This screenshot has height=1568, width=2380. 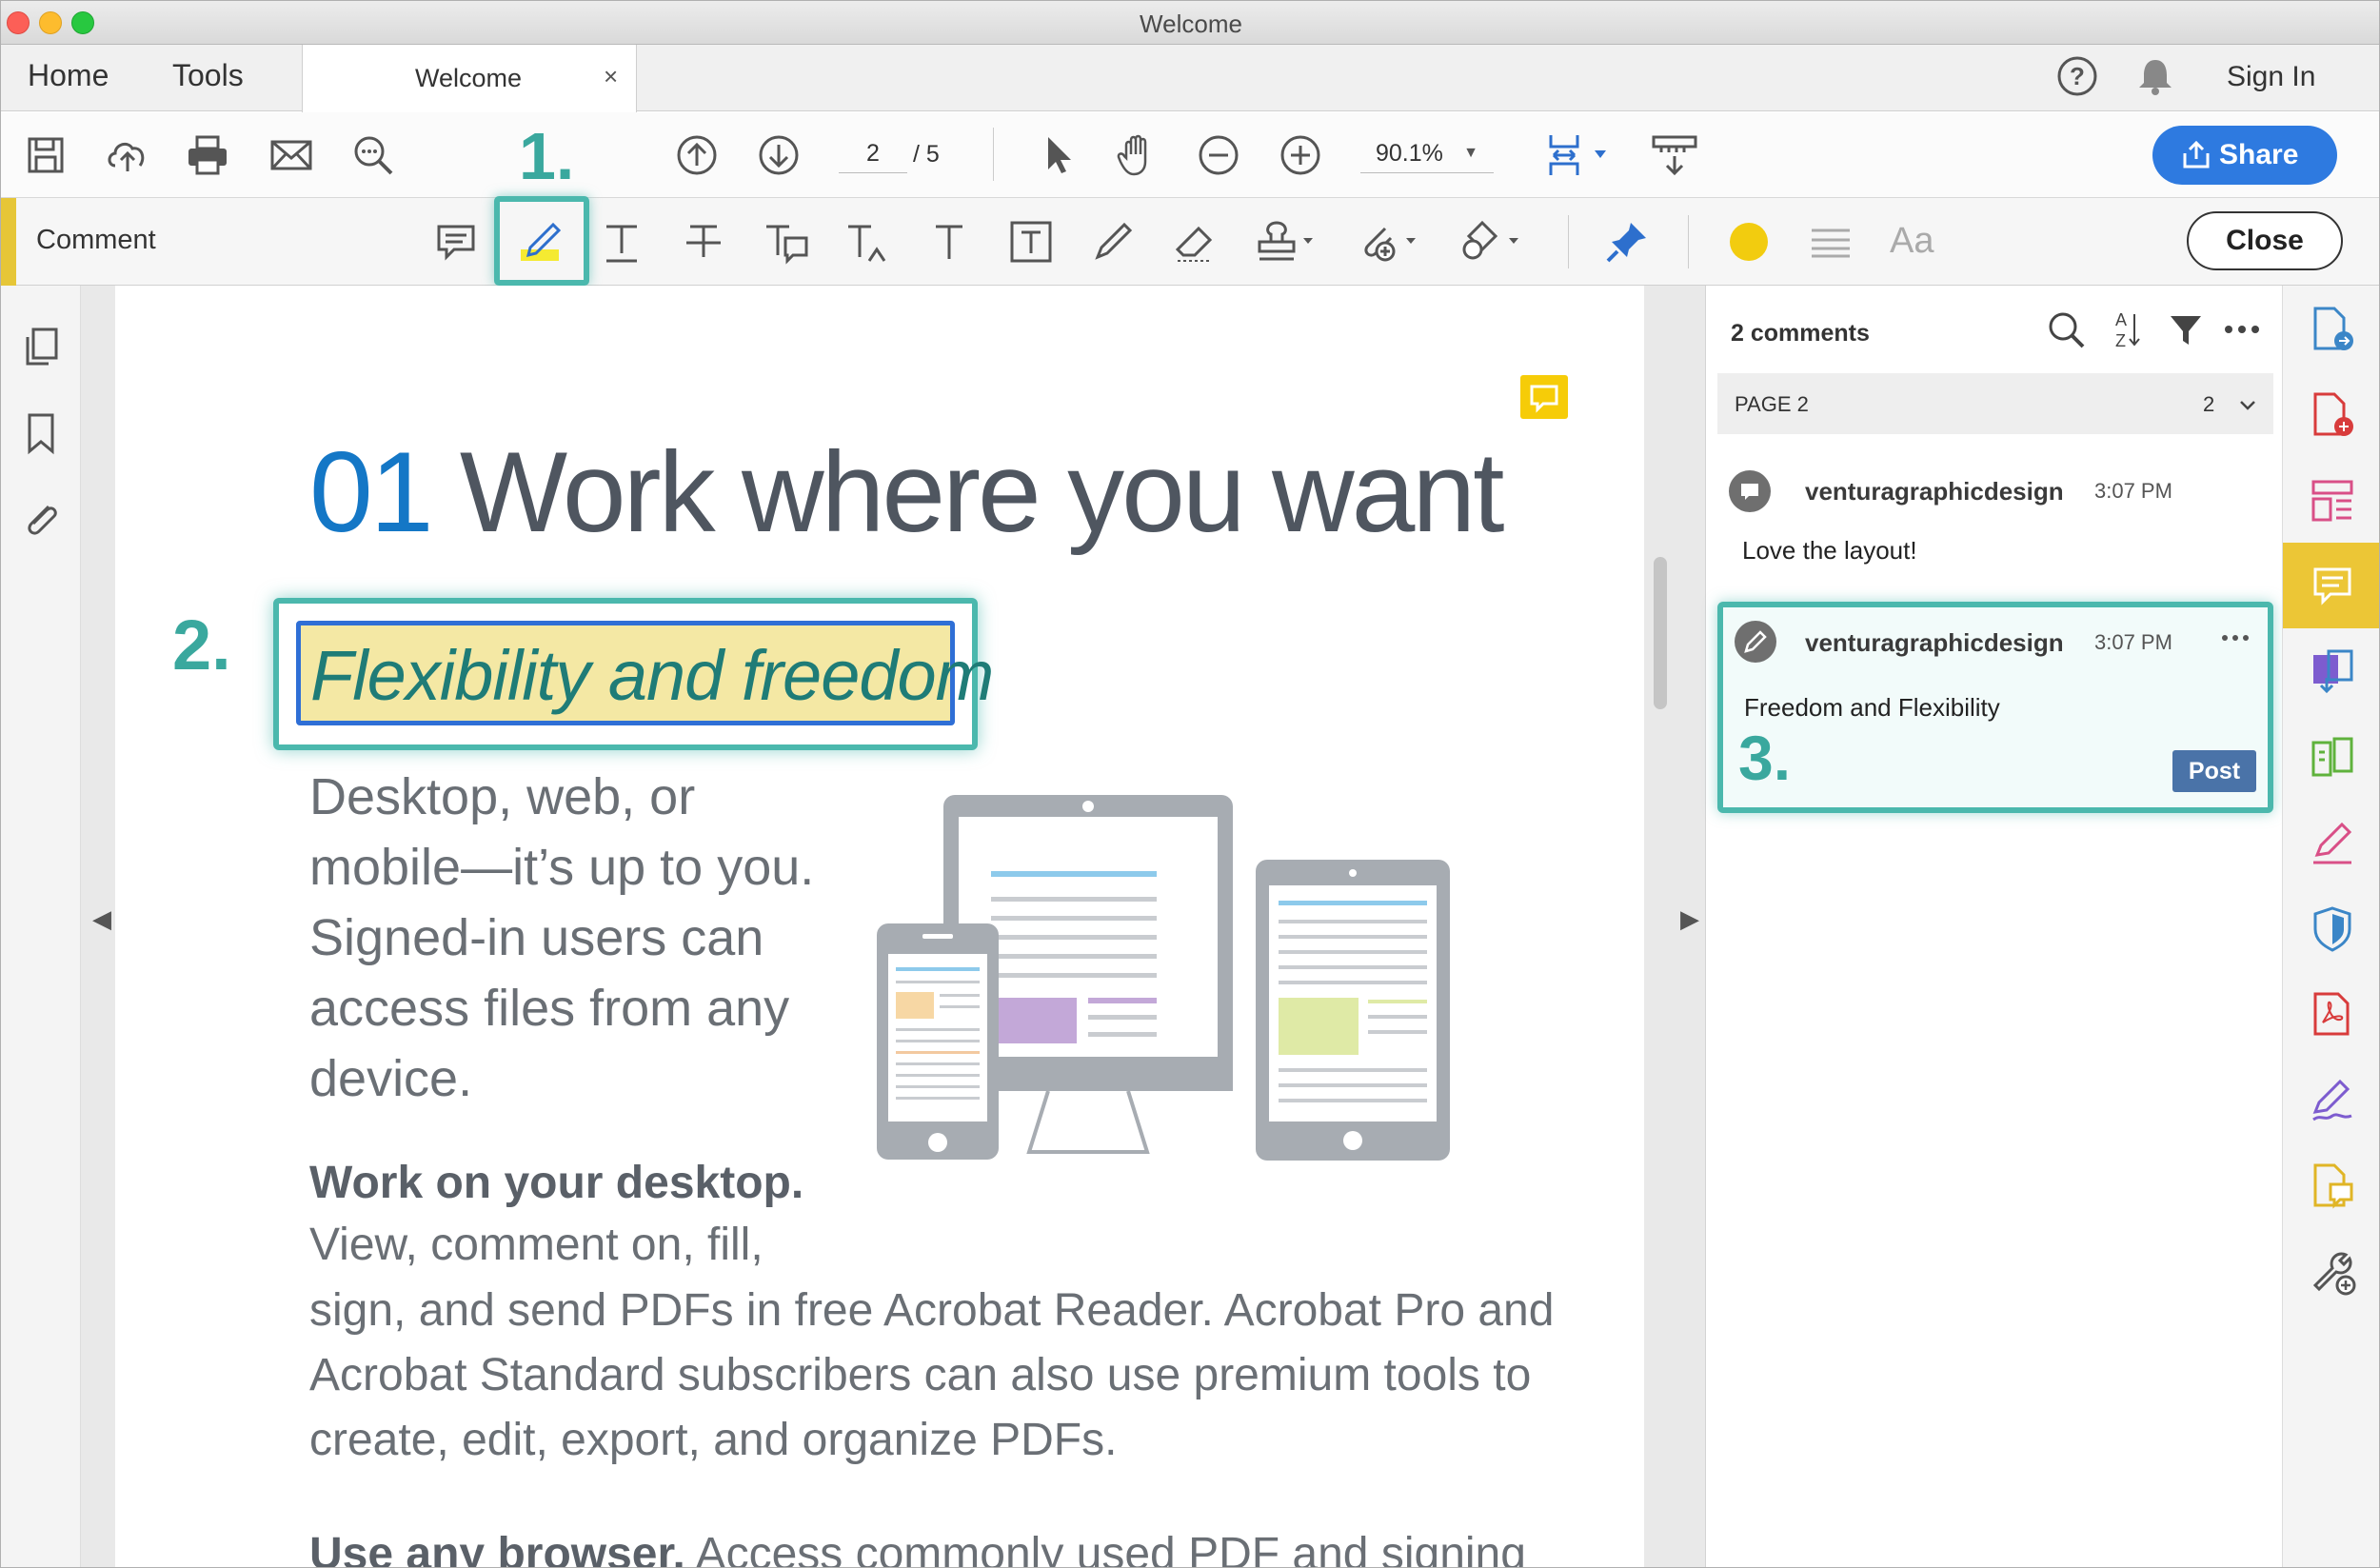 What do you see at coordinates (2332, 672) in the screenshot?
I see `combine-files-icon` at bounding box center [2332, 672].